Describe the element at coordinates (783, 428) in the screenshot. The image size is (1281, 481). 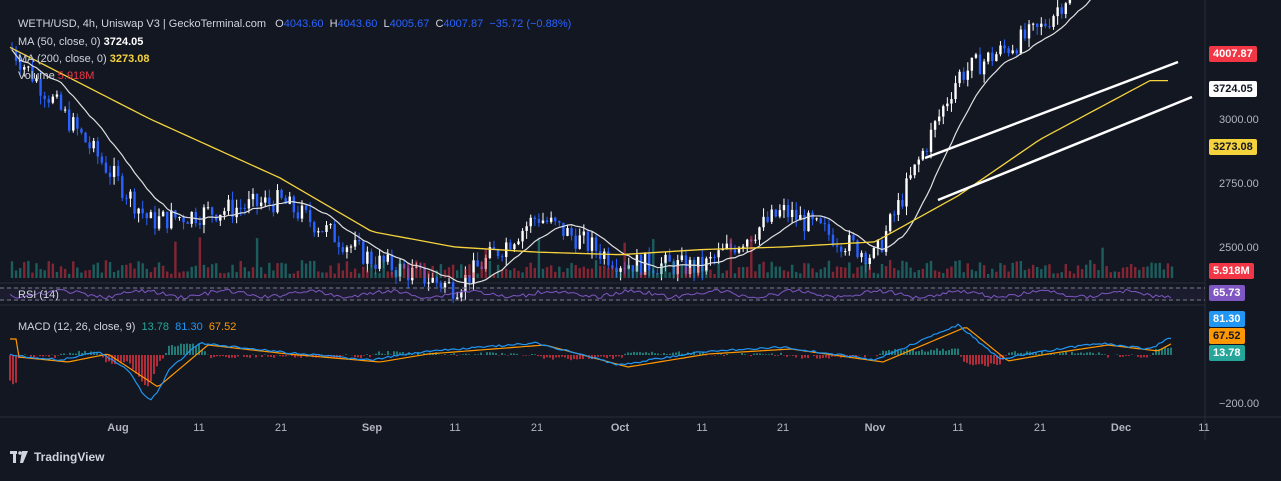
I see `time-tick-label: 21` at that location.